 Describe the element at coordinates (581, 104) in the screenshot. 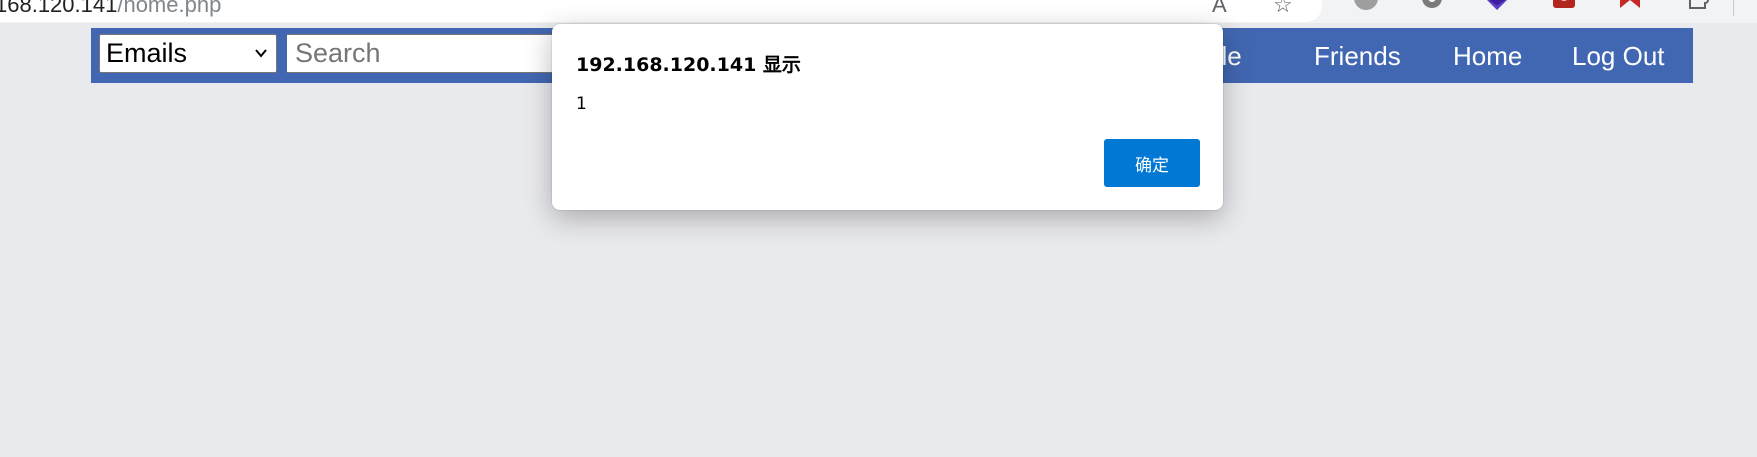

I see `alert-message: 1` at that location.